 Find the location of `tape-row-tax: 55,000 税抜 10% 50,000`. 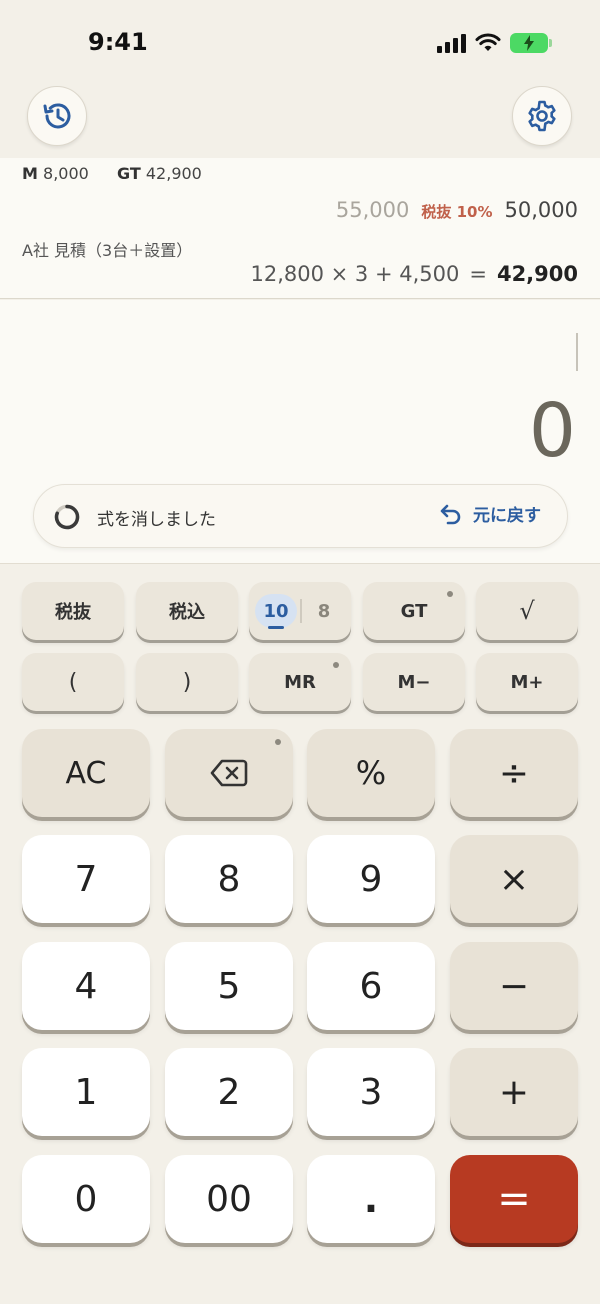

tape-row-tax: 55,000 税抜 10% 50,000 is located at coordinates (457, 210).